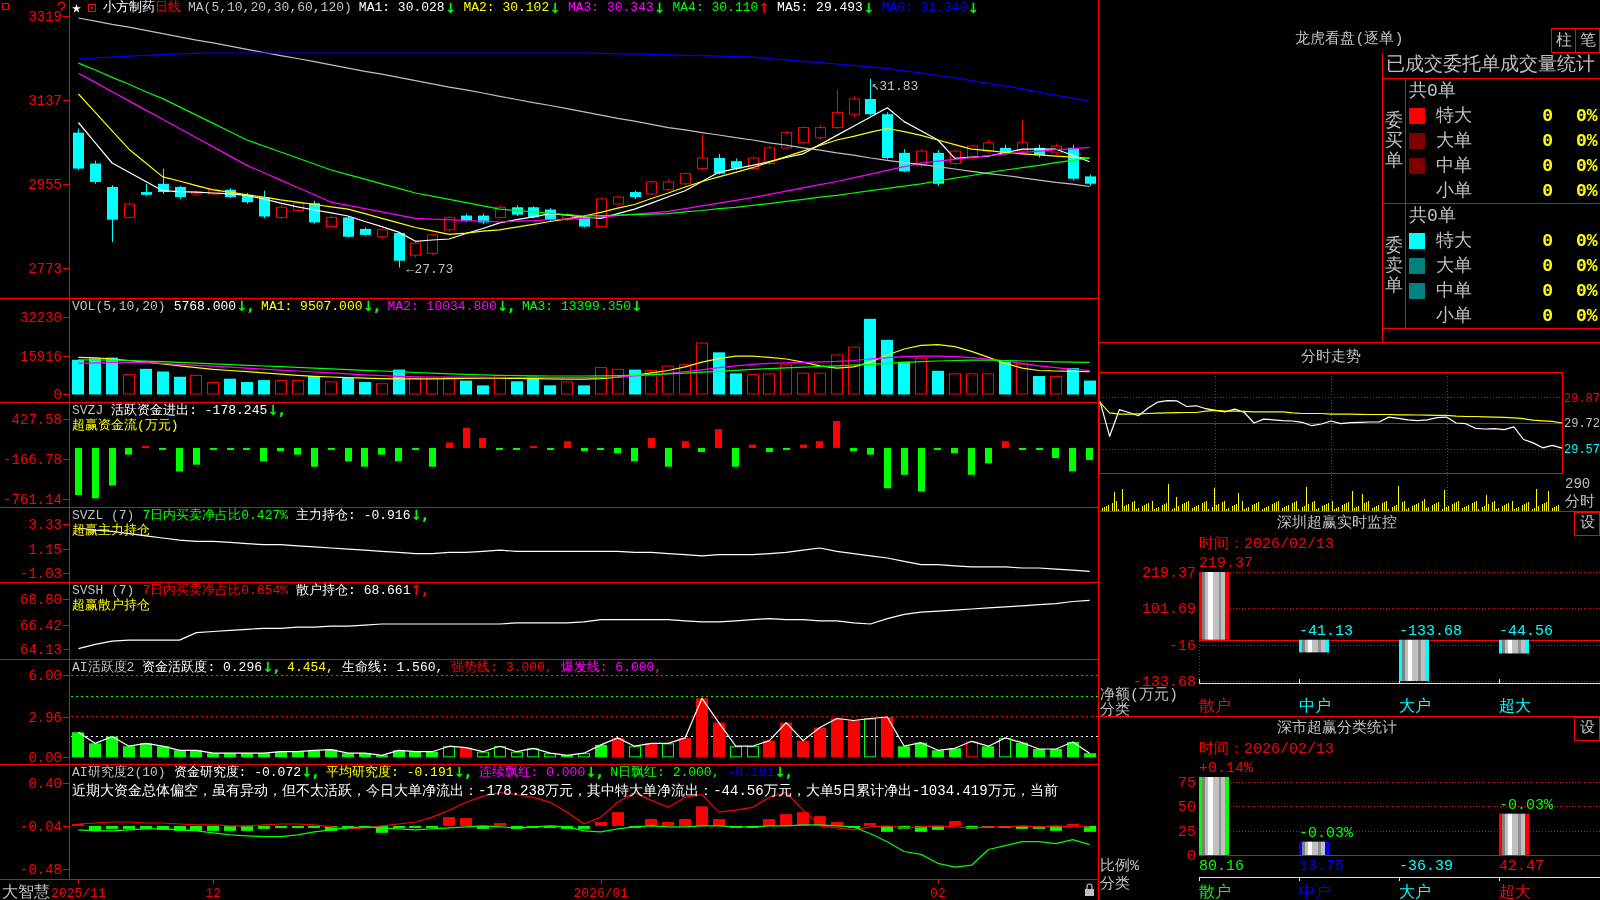 This screenshot has height=900, width=1600. I want to click on indicator-reading: 资金研究度: -0.072, so click(237, 772).